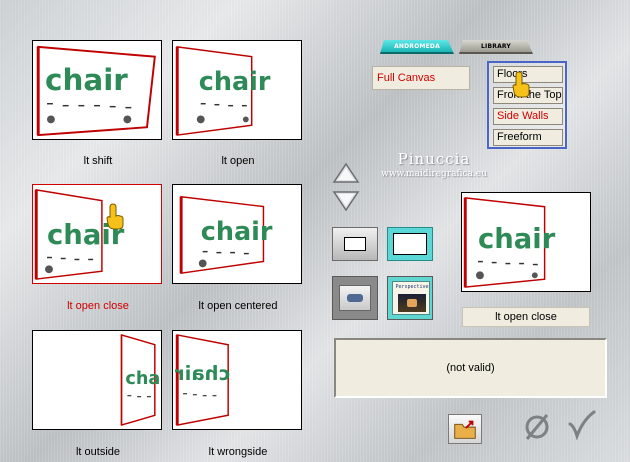  I want to click on full-canvas-selector: Full Canvas, so click(421, 78).